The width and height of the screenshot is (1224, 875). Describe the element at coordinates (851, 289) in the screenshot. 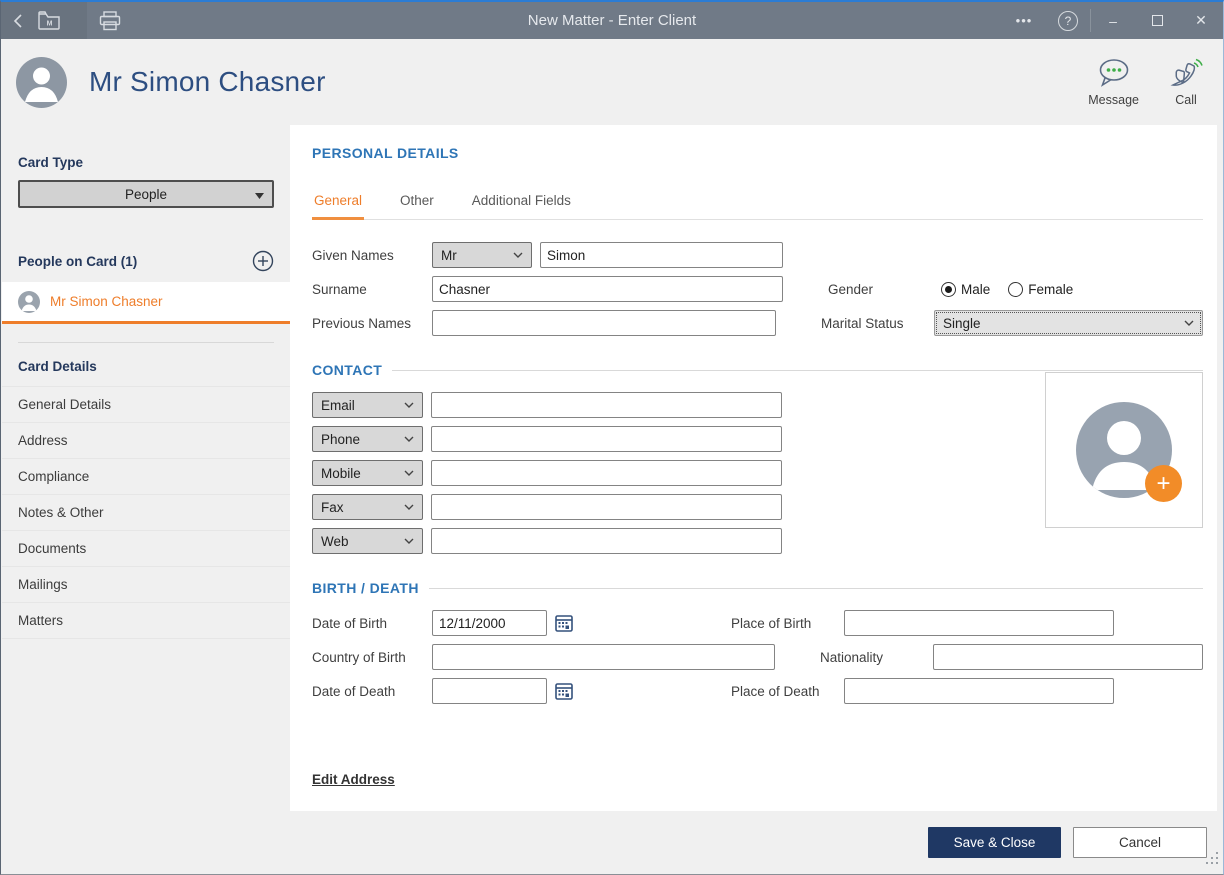

I see `gender-label: Gender` at that location.